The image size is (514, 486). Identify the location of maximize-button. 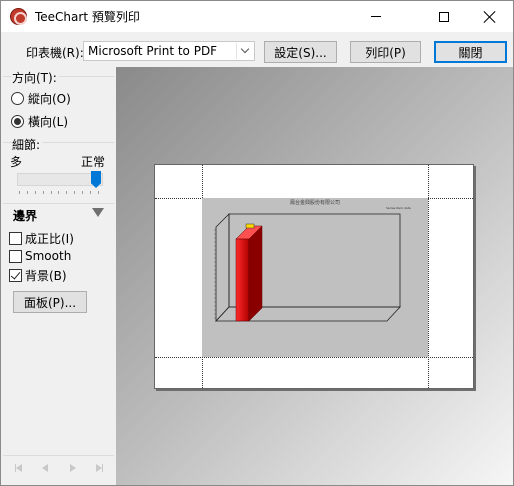
(444, 16).